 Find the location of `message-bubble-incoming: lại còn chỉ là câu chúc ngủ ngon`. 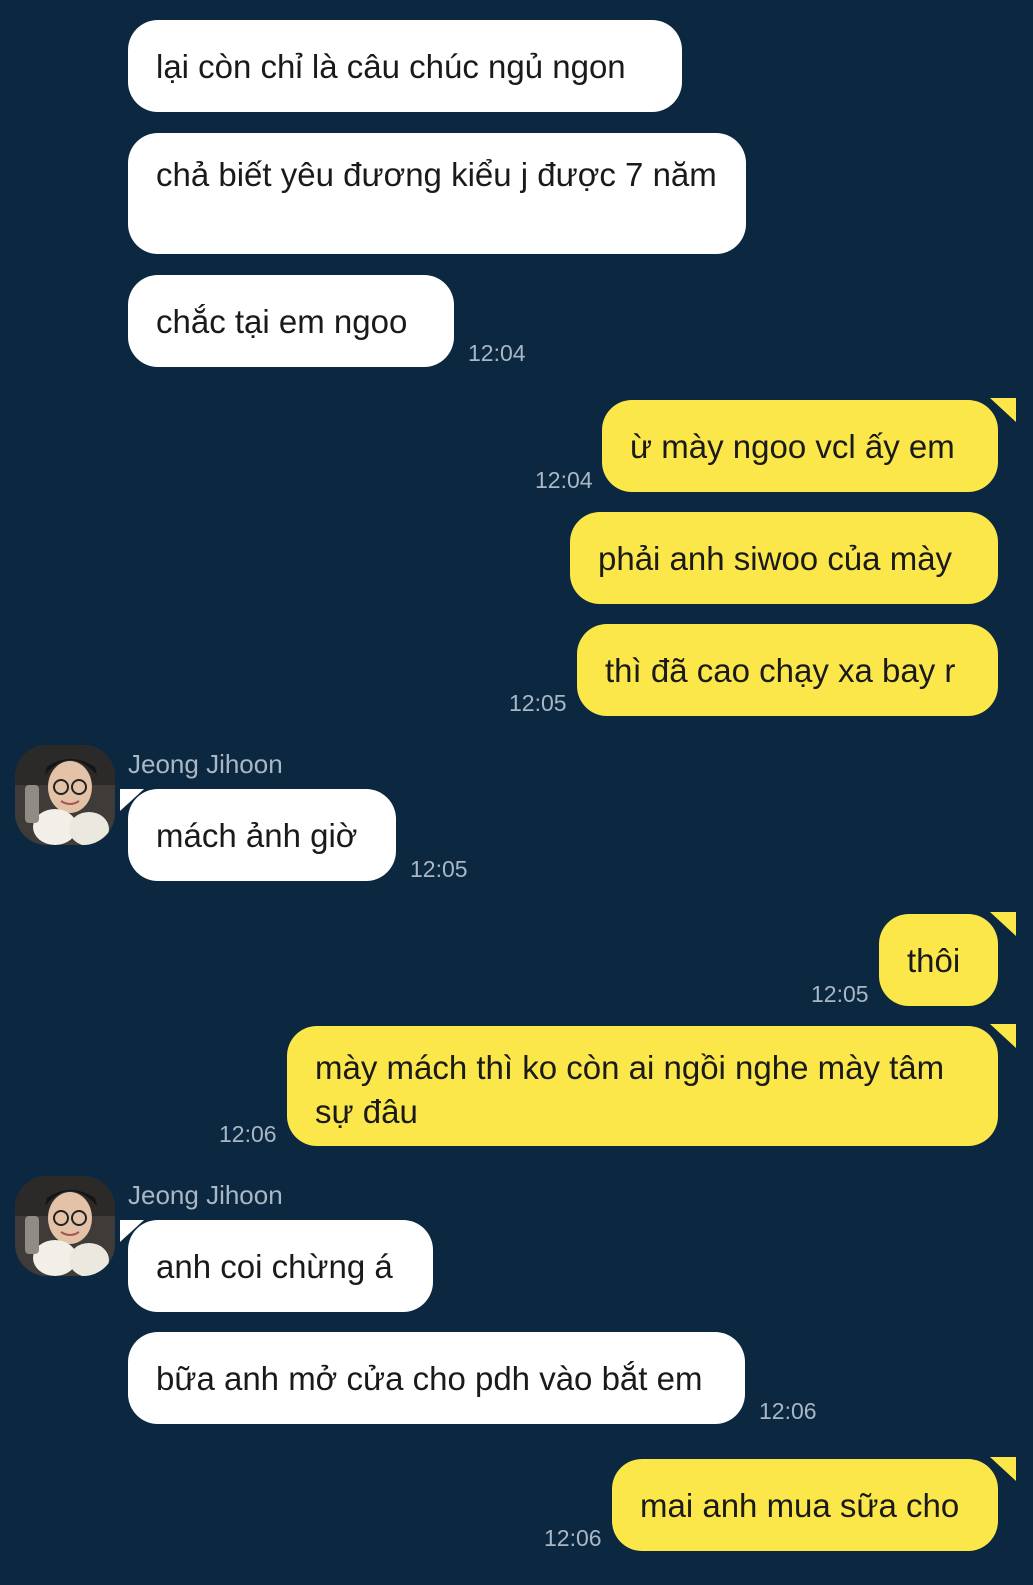

message-bubble-incoming: lại còn chỉ là câu chúc ngủ ngon is located at coordinates (405, 66).